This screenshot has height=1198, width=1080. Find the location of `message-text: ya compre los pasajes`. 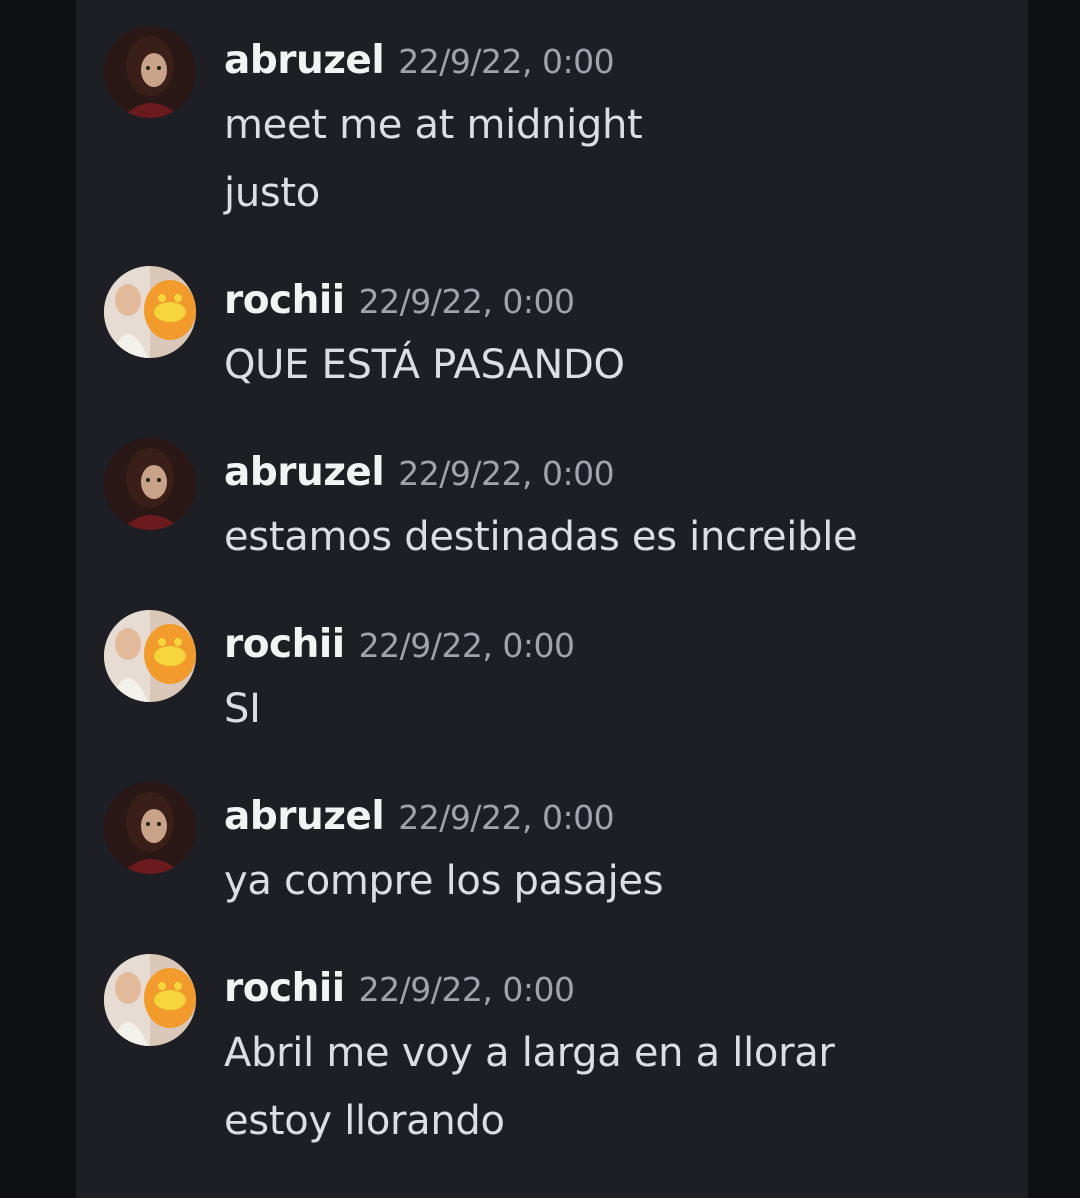

message-text: ya compre los pasajes is located at coordinates (444, 881).